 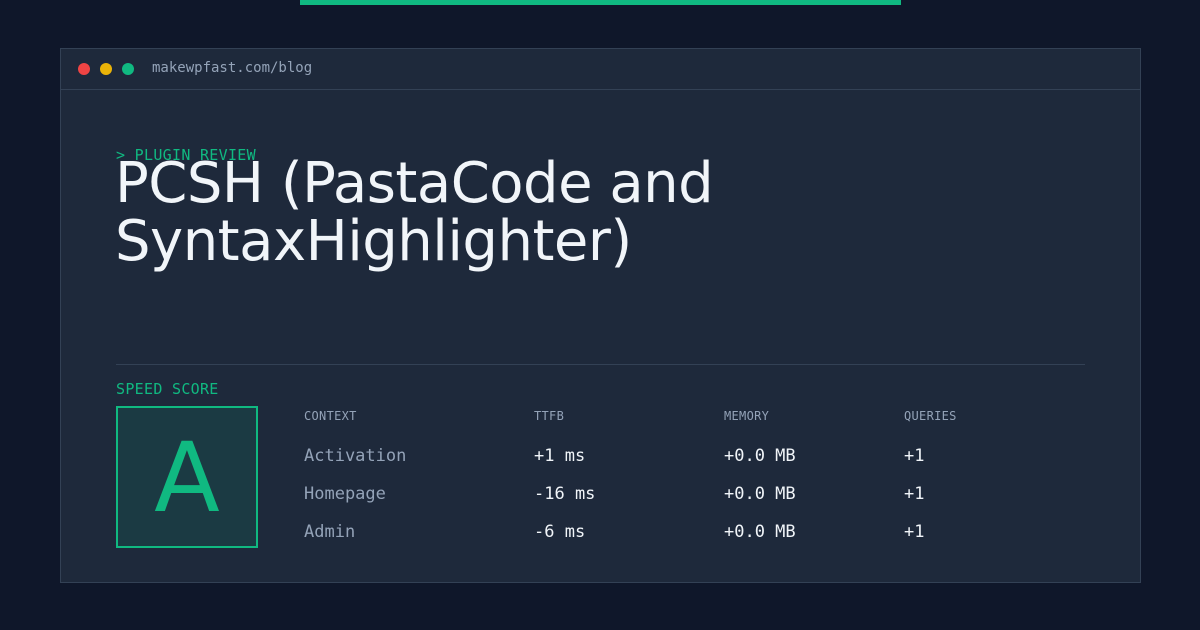 What do you see at coordinates (549, 416) in the screenshot?
I see `column-header-ttfb: TTFB` at bounding box center [549, 416].